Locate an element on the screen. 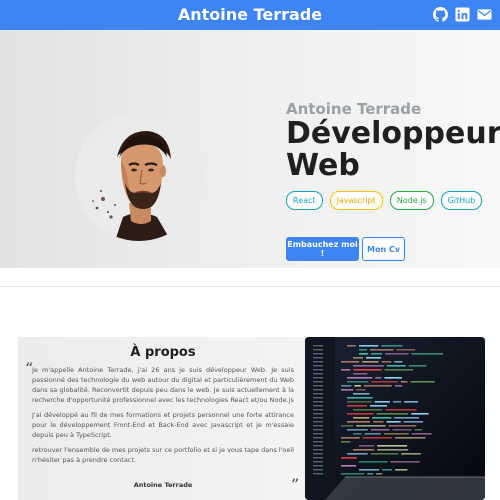 This screenshot has height=500, width=500. code-screen-image is located at coordinates (395, 418).